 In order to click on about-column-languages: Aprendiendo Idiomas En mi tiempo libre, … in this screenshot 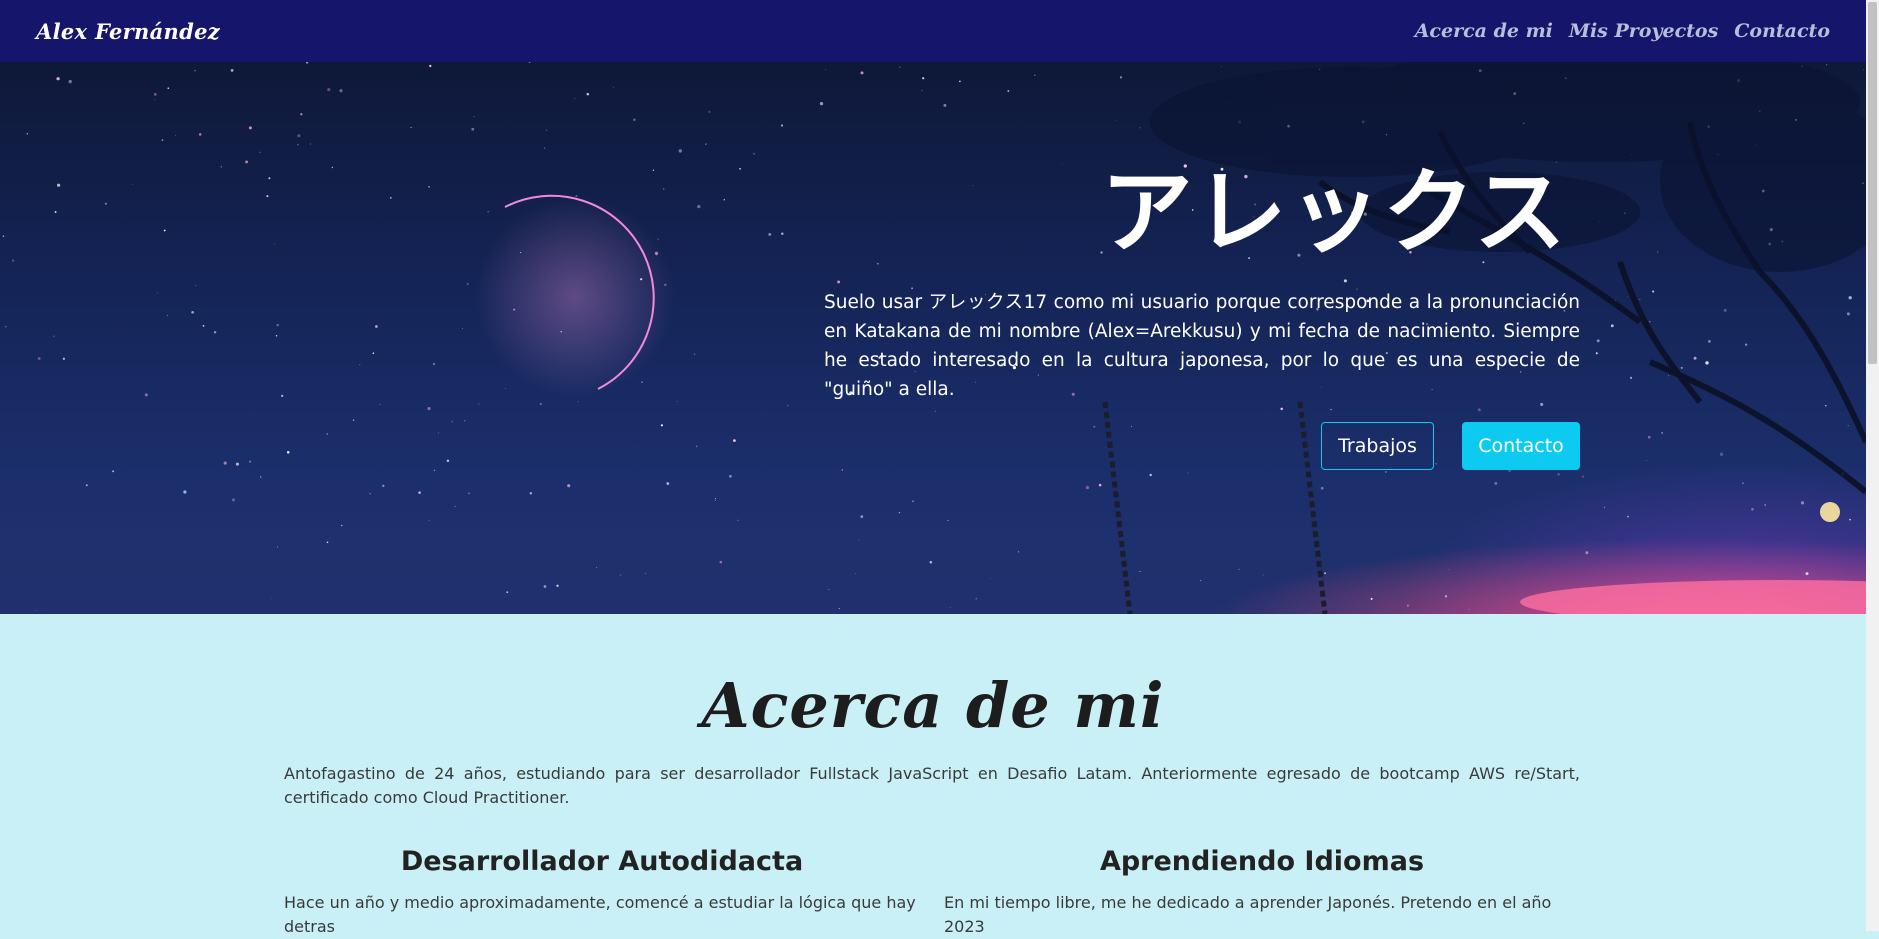, I will do `click(1262, 892)`.